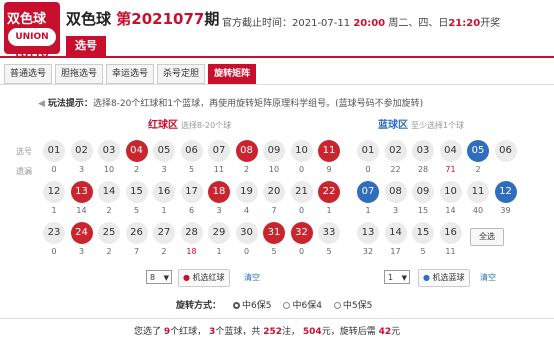  Describe the element at coordinates (81, 210) in the screenshot. I see `red-miss-13: 14` at that location.